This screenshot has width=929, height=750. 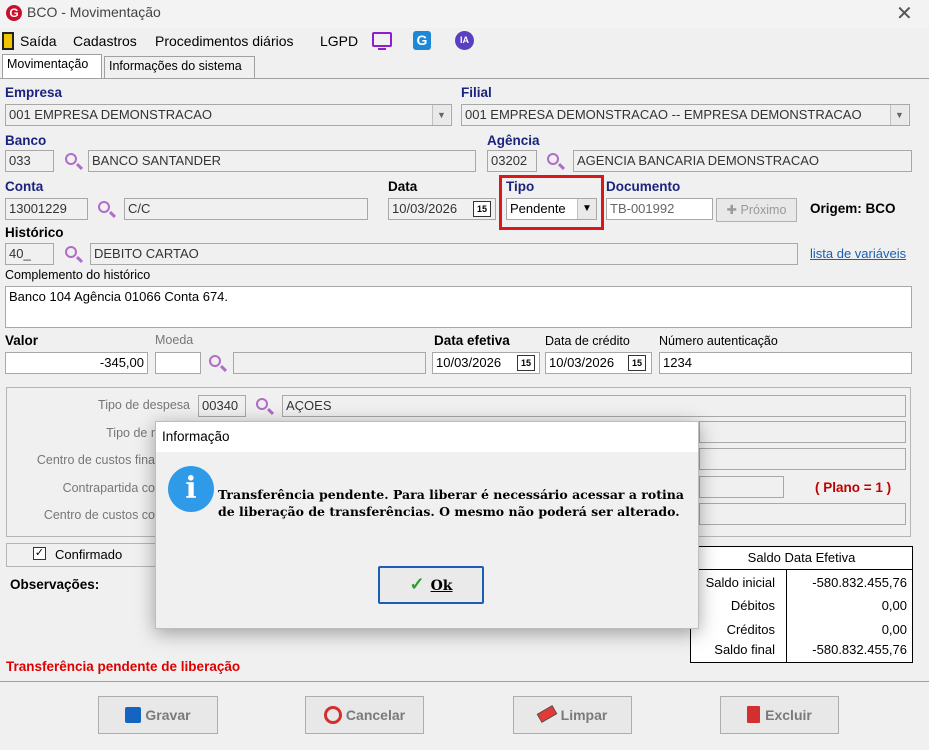 What do you see at coordinates (756, 210) in the screenshot?
I see `proximo-button: ✚ Próximo` at bounding box center [756, 210].